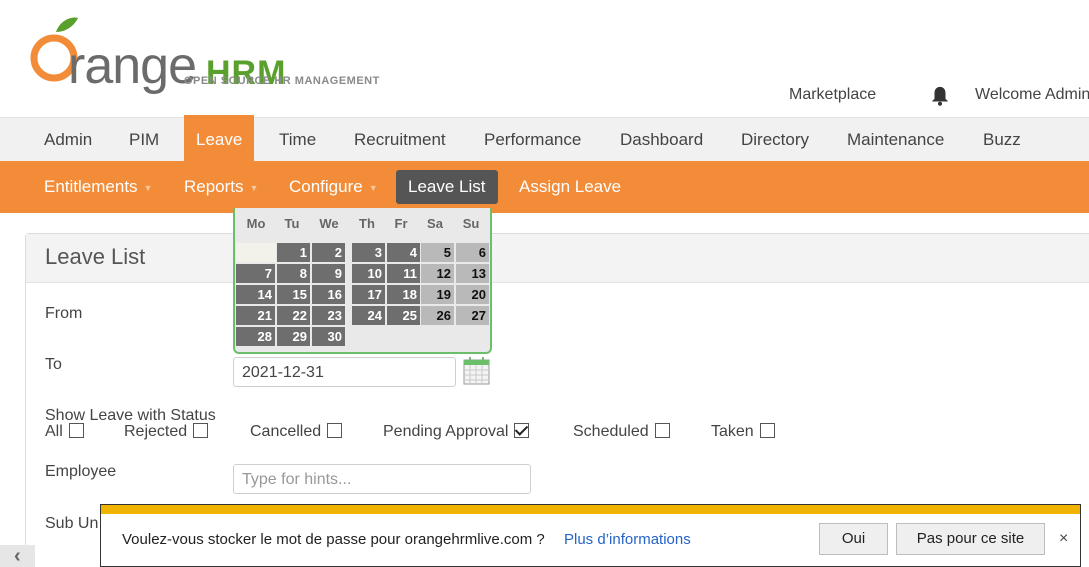 This screenshot has width=1089, height=567. What do you see at coordinates (611, 431) in the screenshot?
I see `status-scheduled-label: Scheduled` at bounding box center [611, 431].